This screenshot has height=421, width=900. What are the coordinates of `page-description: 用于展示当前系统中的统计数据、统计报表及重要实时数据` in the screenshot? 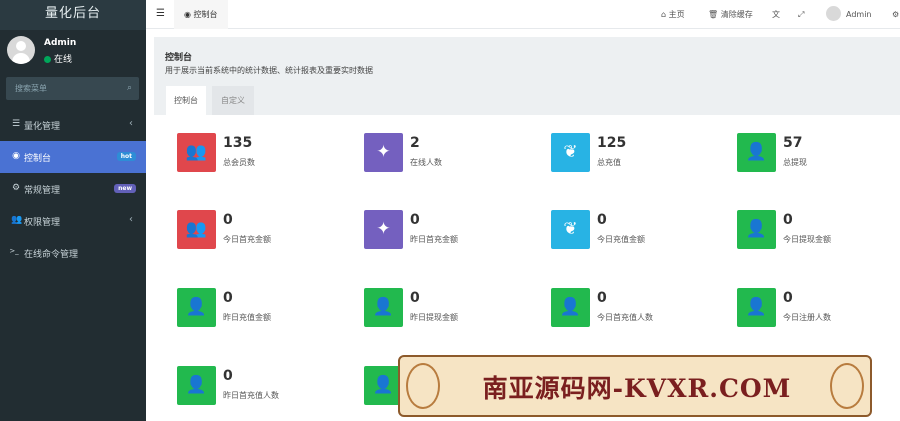 It's located at (269, 70).